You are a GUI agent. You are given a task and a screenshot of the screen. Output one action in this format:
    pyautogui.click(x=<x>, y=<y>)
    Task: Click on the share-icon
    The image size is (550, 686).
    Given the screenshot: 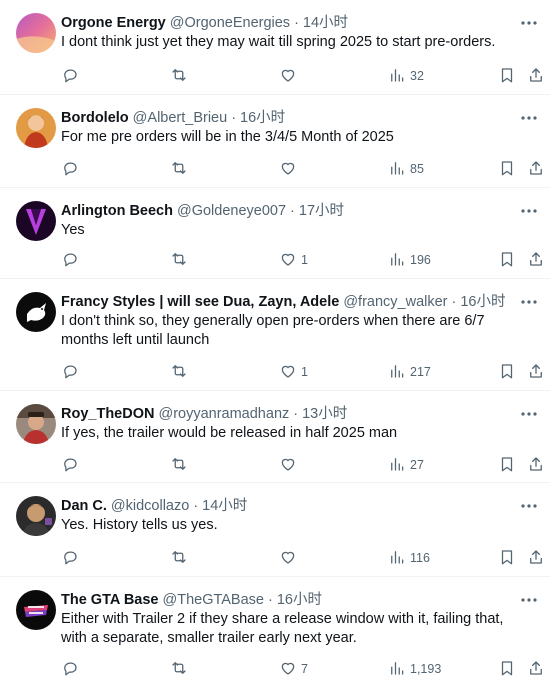 What is the action you would take?
    pyautogui.click(x=536, y=372)
    